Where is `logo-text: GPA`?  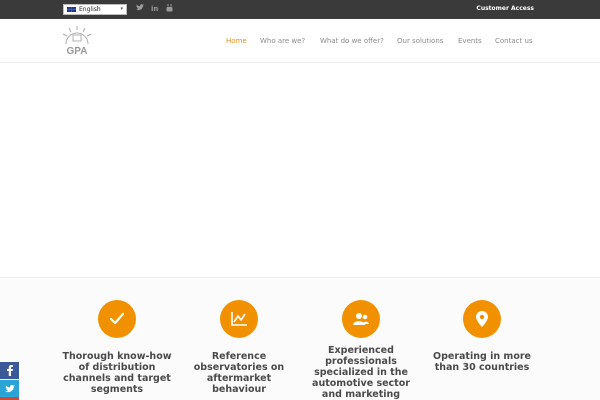
logo-text: GPA is located at coordinates (77, 51).